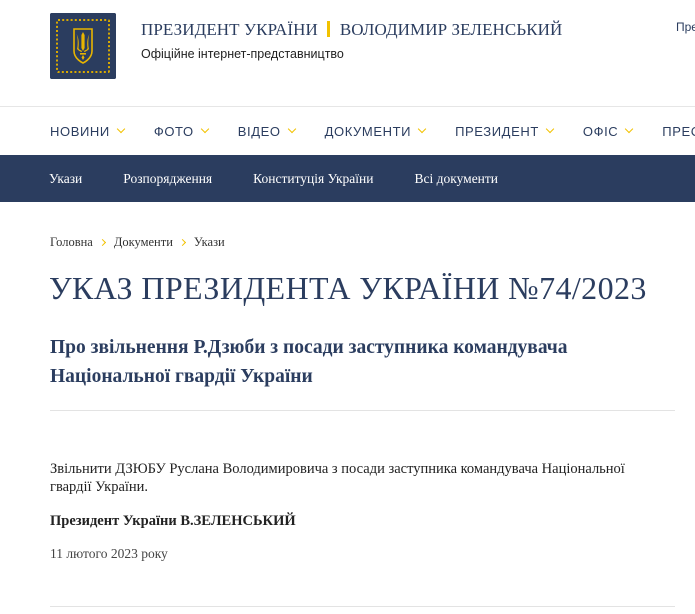 The height and width of the screenshot is (614, 695). Describe the element at coordinates (209, 242) in the screenshot. I see `breadcrumb-decrees: Укази` at that location.